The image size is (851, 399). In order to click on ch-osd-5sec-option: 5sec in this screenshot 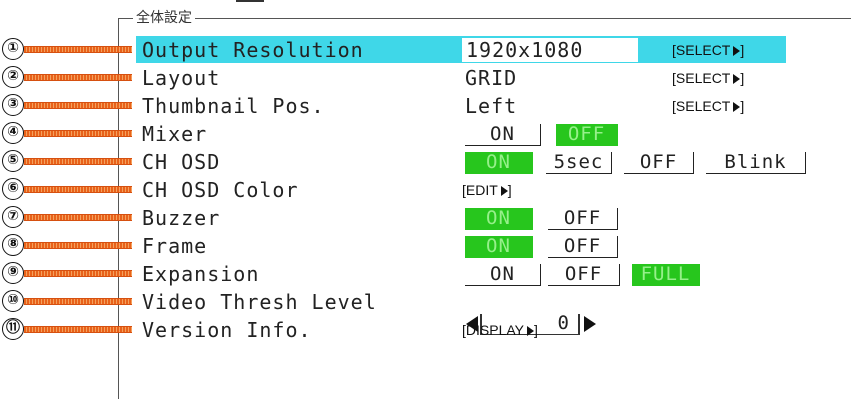, I will do `click(579, 163)`.